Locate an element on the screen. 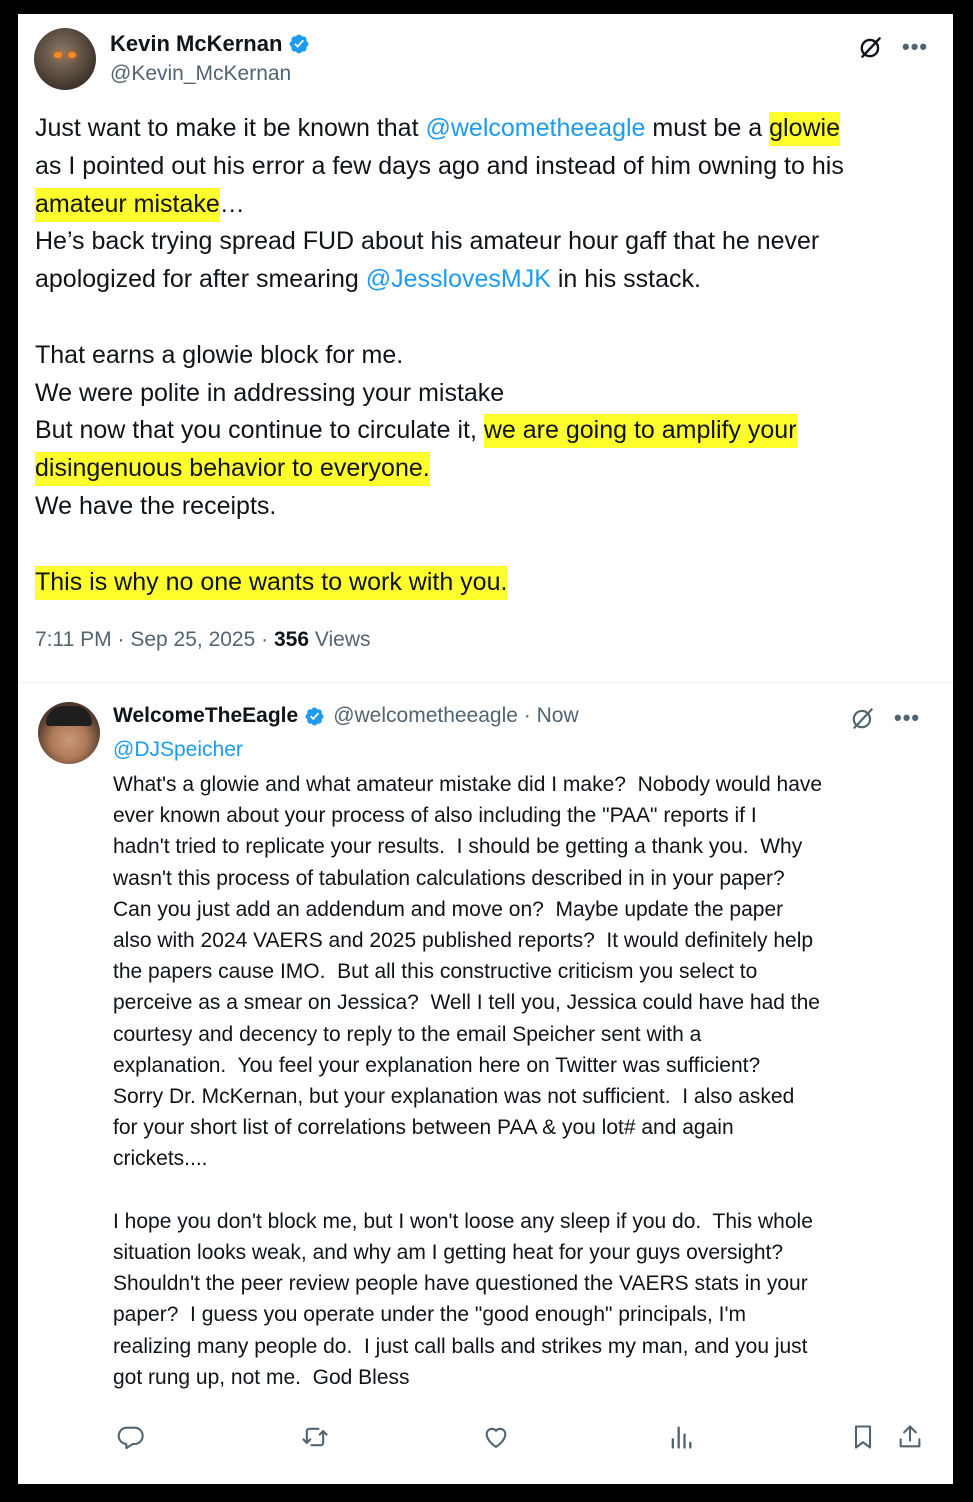 The height and width of the screenshot is (1502, 973). bookmark-icon is located at coordinates (863, 1437).